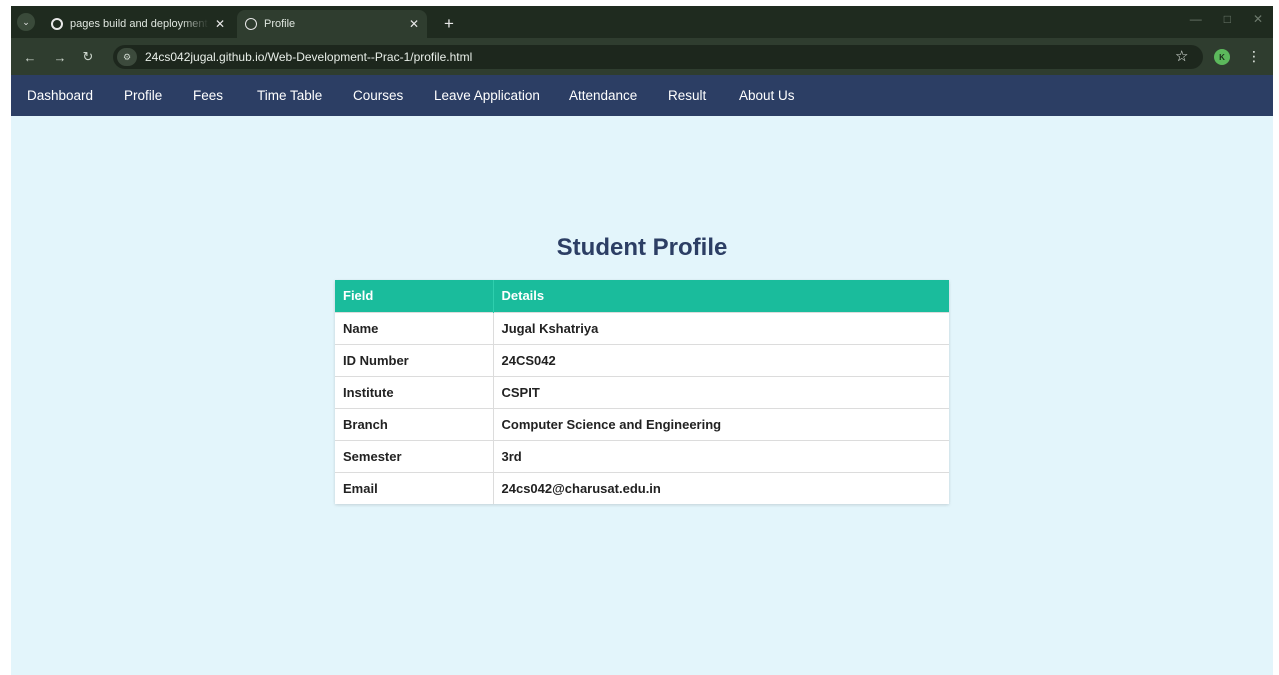 Image resolution: width=1279 pixels, height=675 pixels. What do you see at coordinates (414, 423) in the screenshot?
I see `field-label: Branch` at bounding box center [414, 423].